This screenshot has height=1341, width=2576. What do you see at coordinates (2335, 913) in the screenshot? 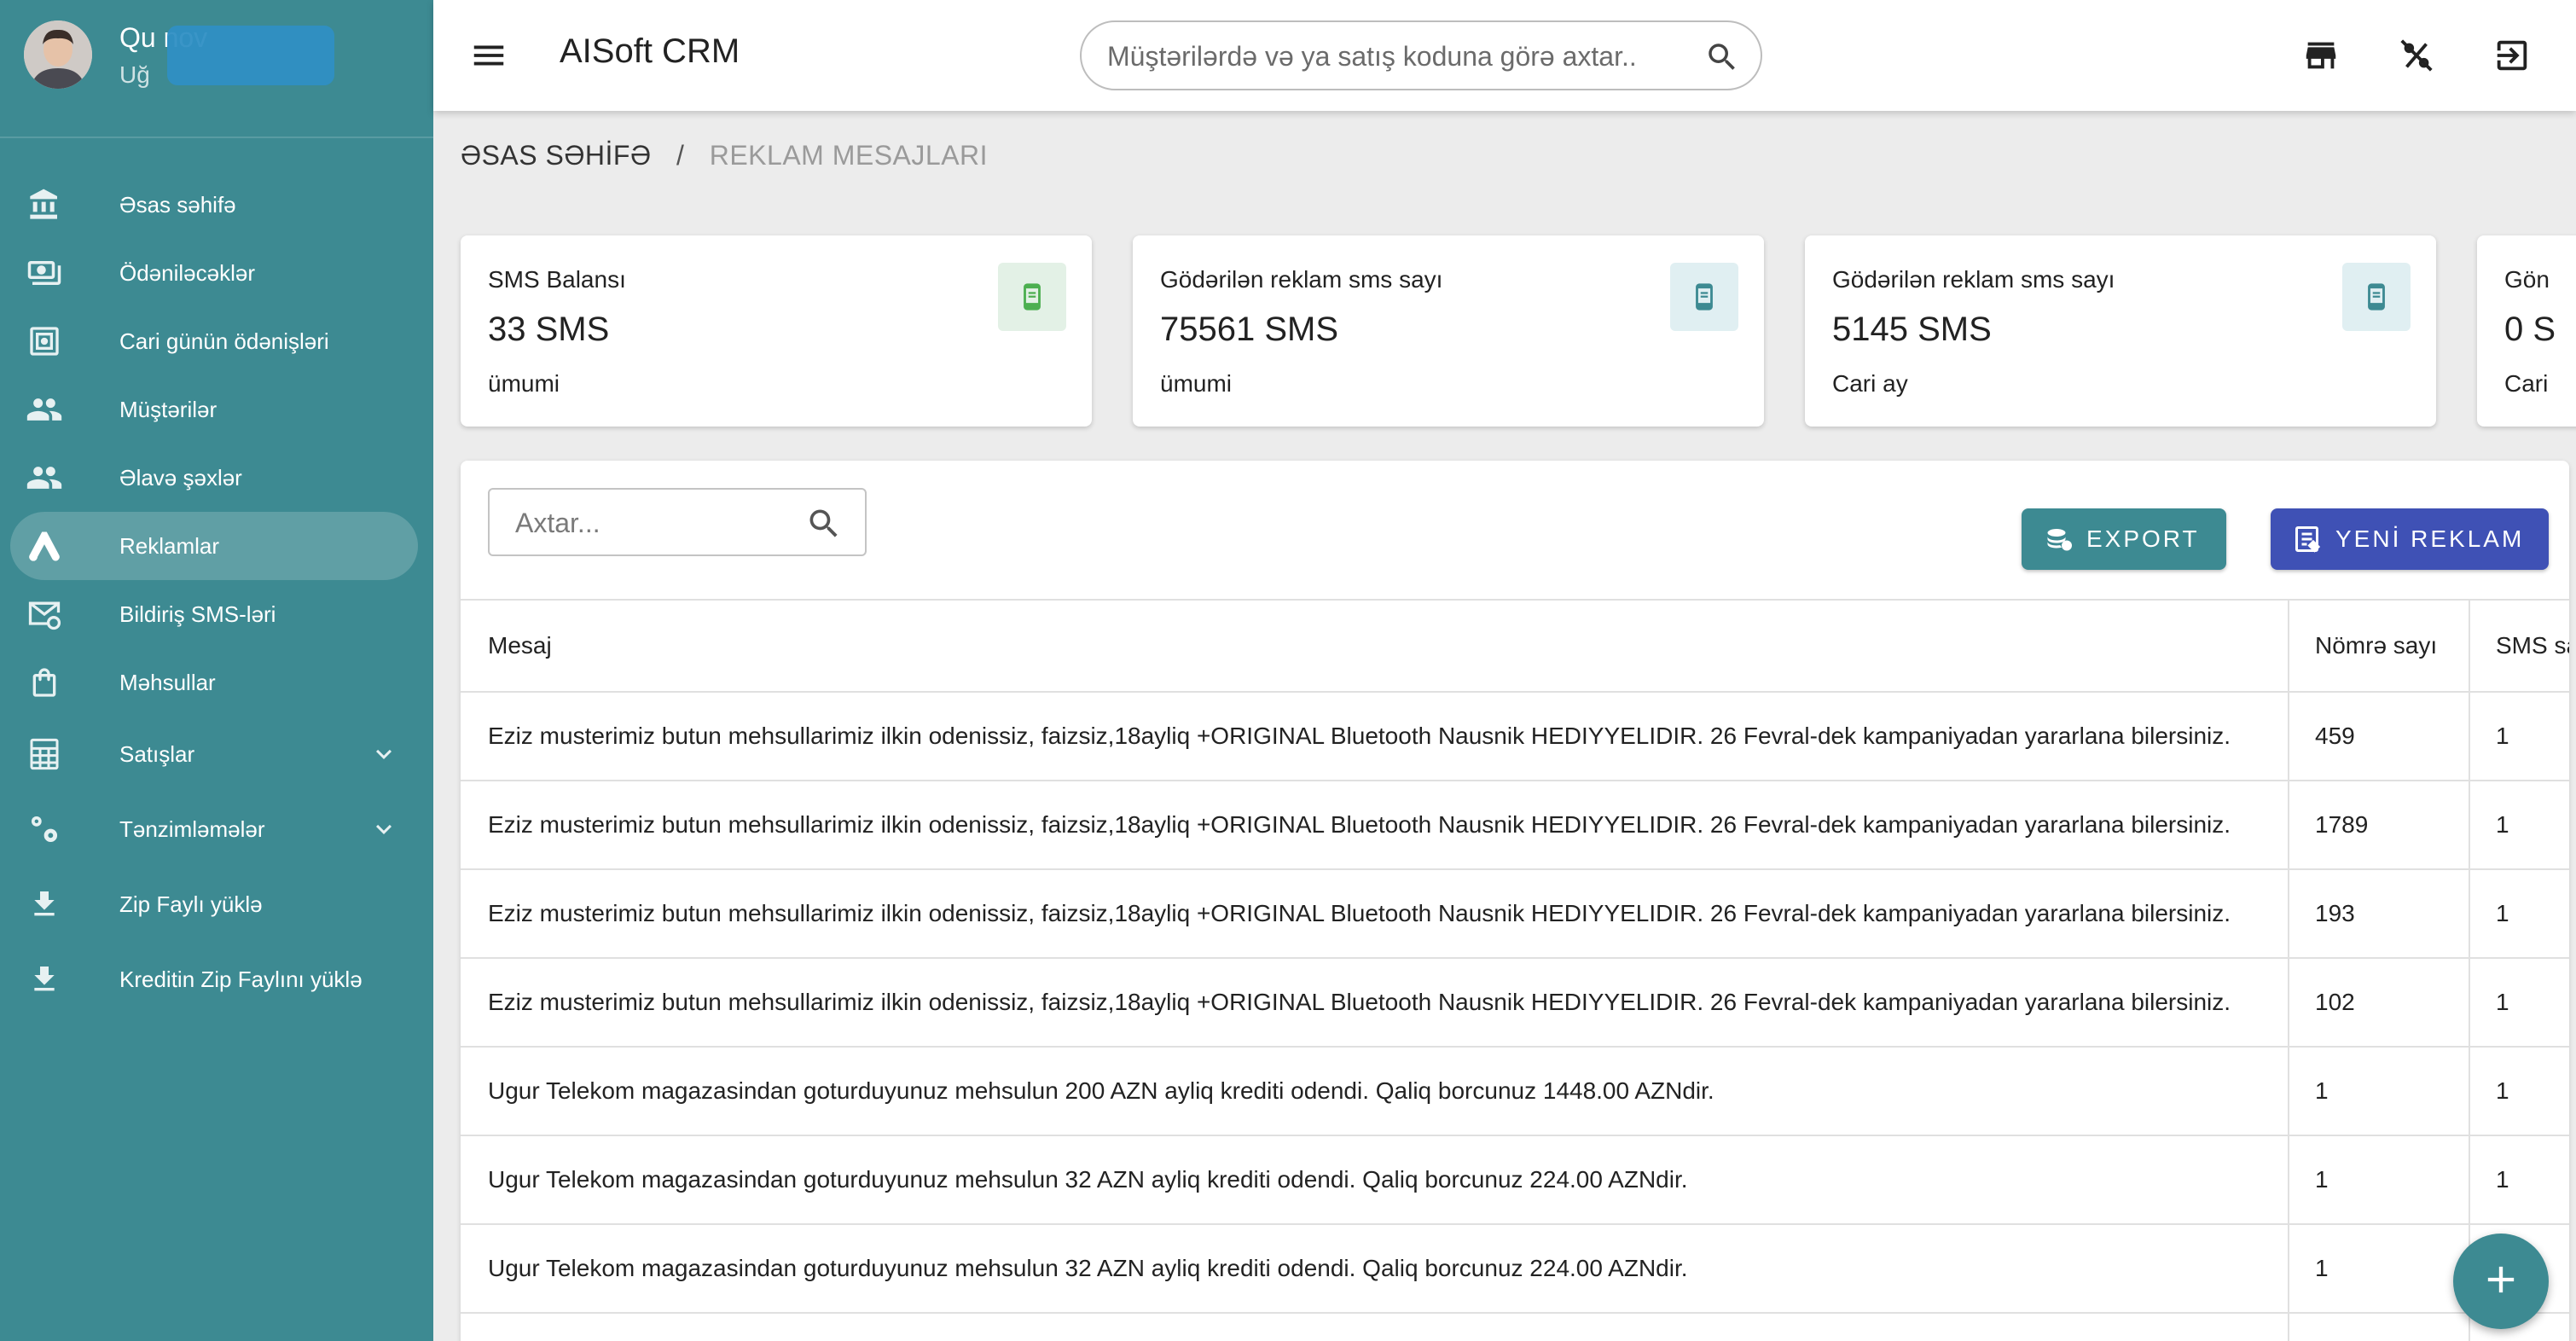
I see `cell-number-count: 193` at bounding box center [2335, 913].